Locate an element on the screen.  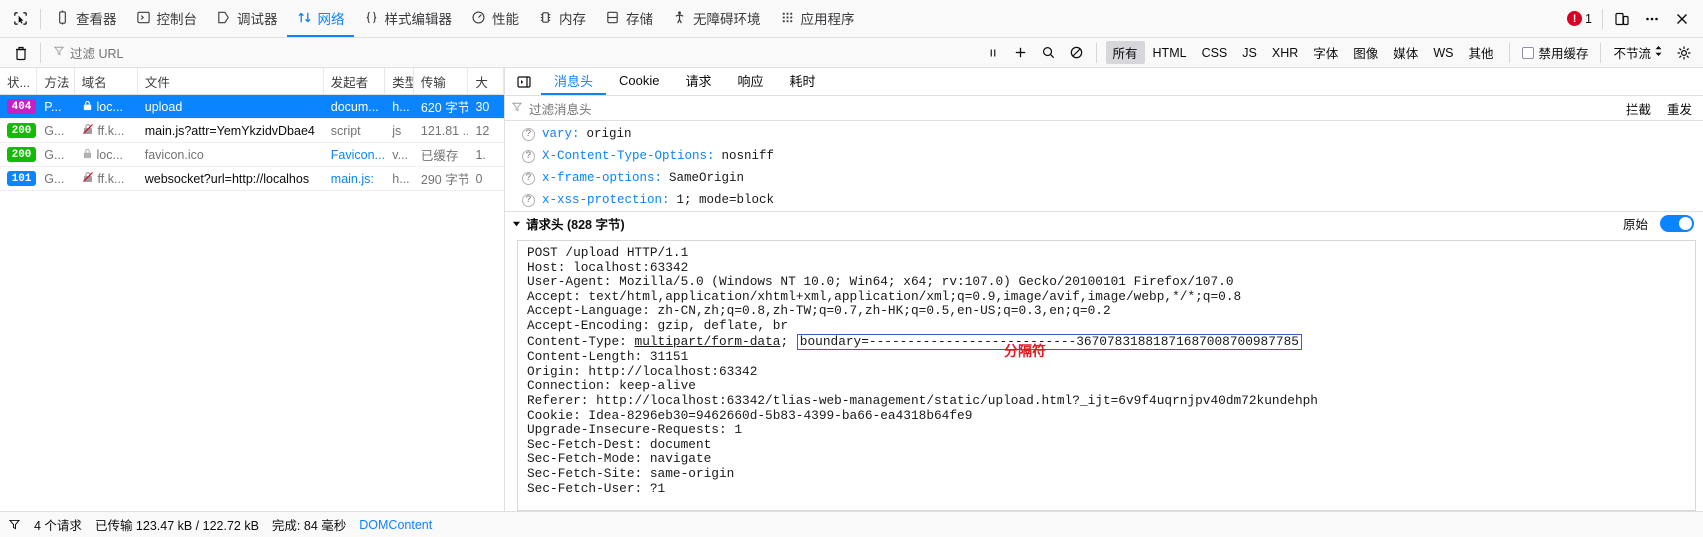
type-filter-image: 图像 is located at coordinates (1365, 52).